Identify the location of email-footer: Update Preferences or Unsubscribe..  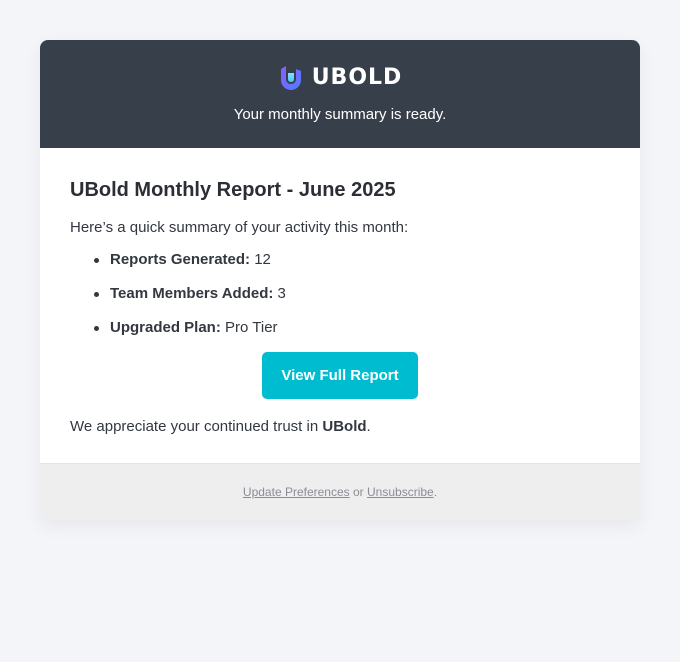
(340, 491).